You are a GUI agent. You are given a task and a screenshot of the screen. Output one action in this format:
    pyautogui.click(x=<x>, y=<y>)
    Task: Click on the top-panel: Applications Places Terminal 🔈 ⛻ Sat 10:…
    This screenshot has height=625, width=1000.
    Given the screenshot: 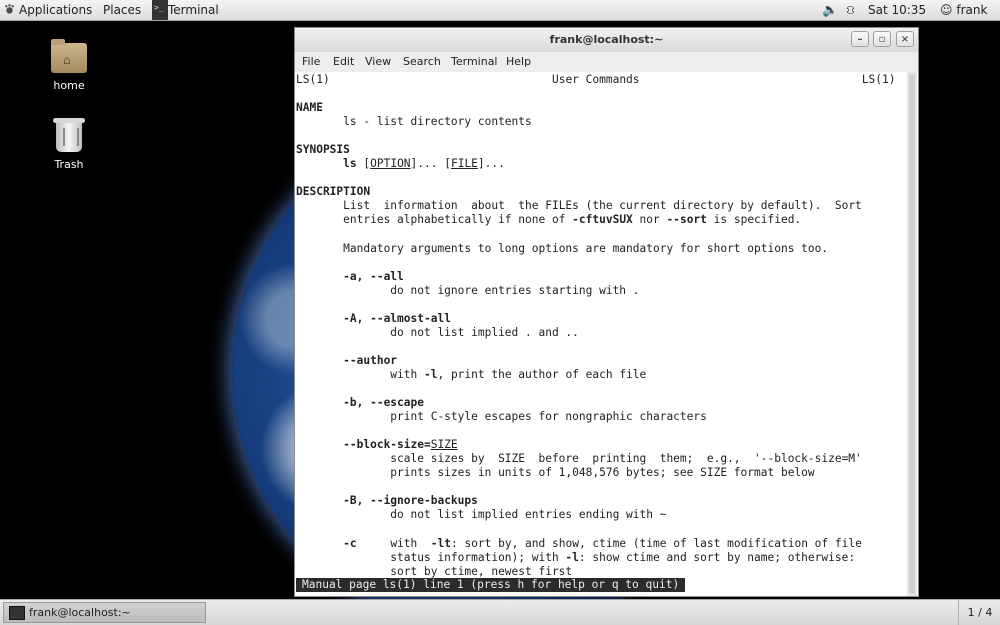 What is the action you would take?
    pyautogui.click(x=500, y=10)
    